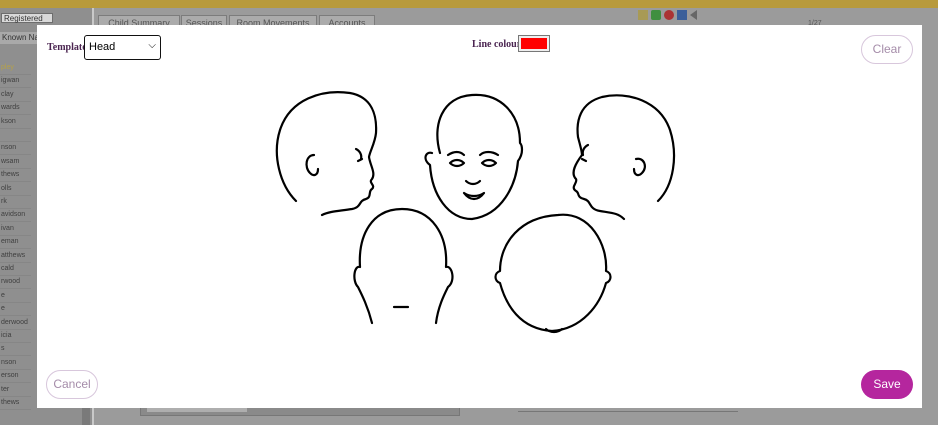 The width and height of the screenshot is (938, 425). I want to click on head-left-profile-icon, so click(326, 154).